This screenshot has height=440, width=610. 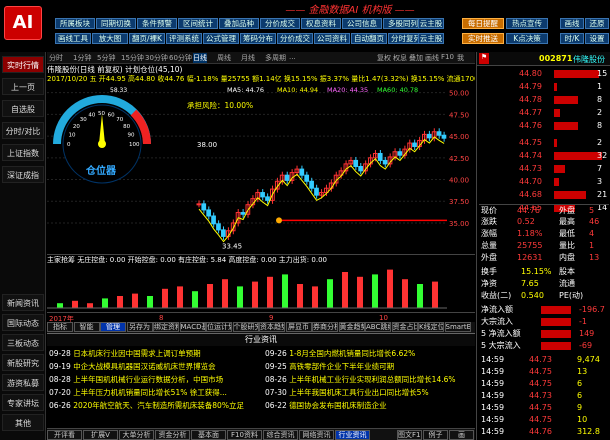 I want to click on indicator-chart, so click(x=261, y=288).